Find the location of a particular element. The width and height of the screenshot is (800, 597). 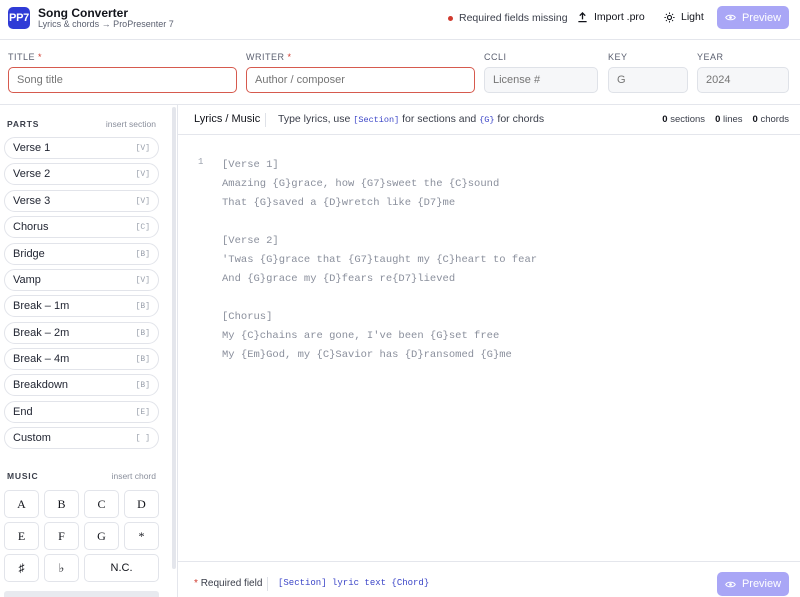

part-vamp: Vamp [V] is located at coordinates (81, 280).